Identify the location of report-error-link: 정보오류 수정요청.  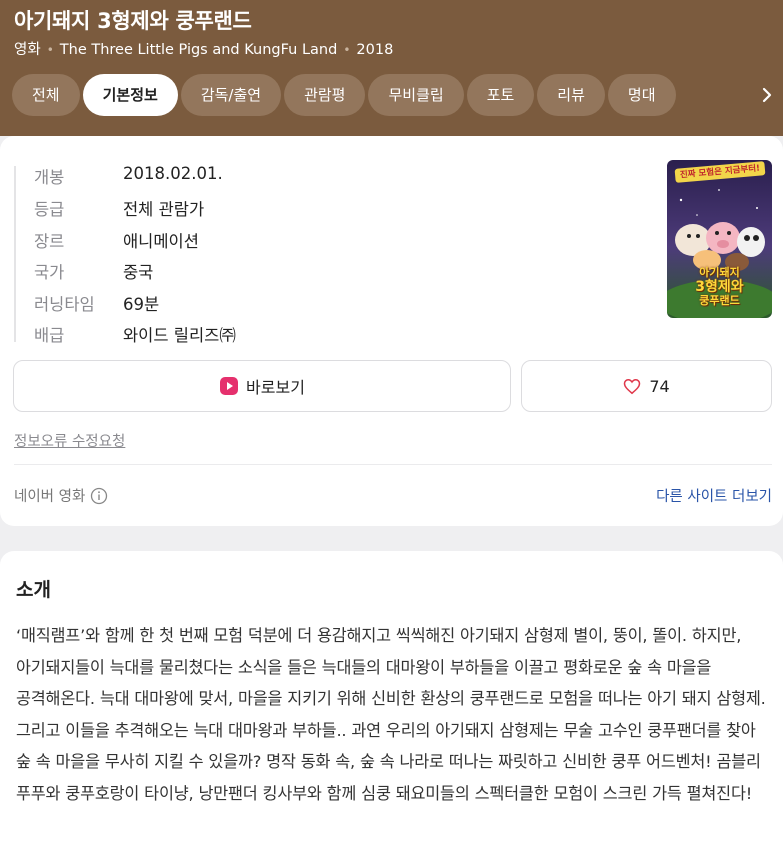
(69, 440).